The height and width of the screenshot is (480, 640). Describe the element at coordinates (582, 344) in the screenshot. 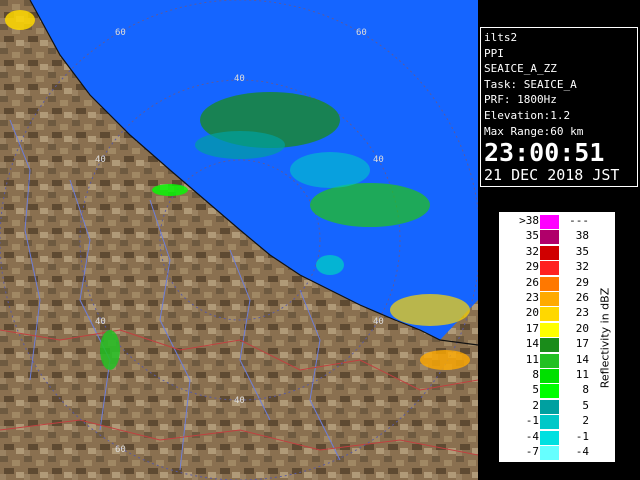

I see `legend-high-value: 17` at that location.